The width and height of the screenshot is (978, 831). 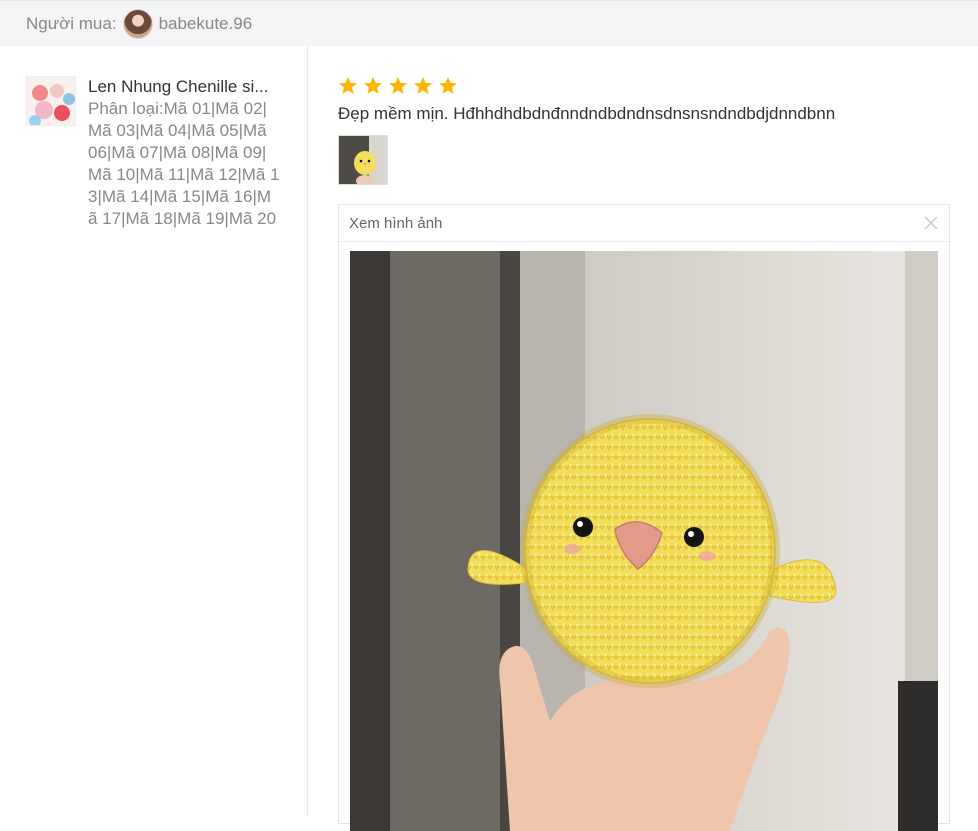 What do you see at coordinates (644, 223) in the screenshot?
I see `image-viewer-header: Xem hình ảnh` at bounding box center [644, 223].